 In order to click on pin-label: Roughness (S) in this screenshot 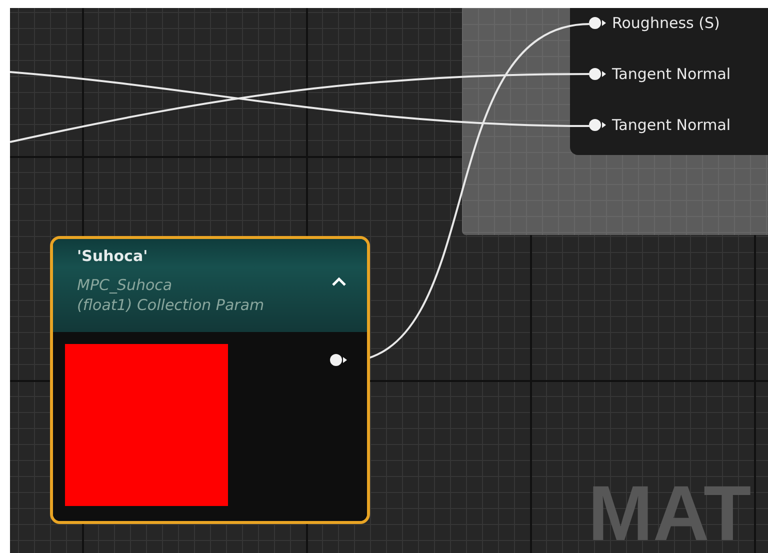, I will do `click(666, 23)`.